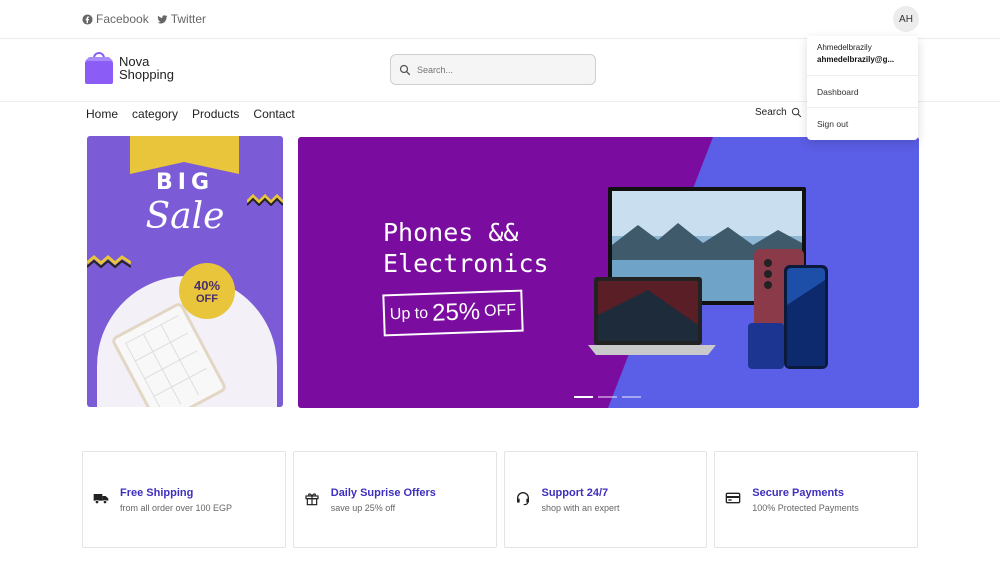  Describe the element at coordinates (190, 114) in the screenshot. I see `nav-links: Home category Products Contact` at that location.